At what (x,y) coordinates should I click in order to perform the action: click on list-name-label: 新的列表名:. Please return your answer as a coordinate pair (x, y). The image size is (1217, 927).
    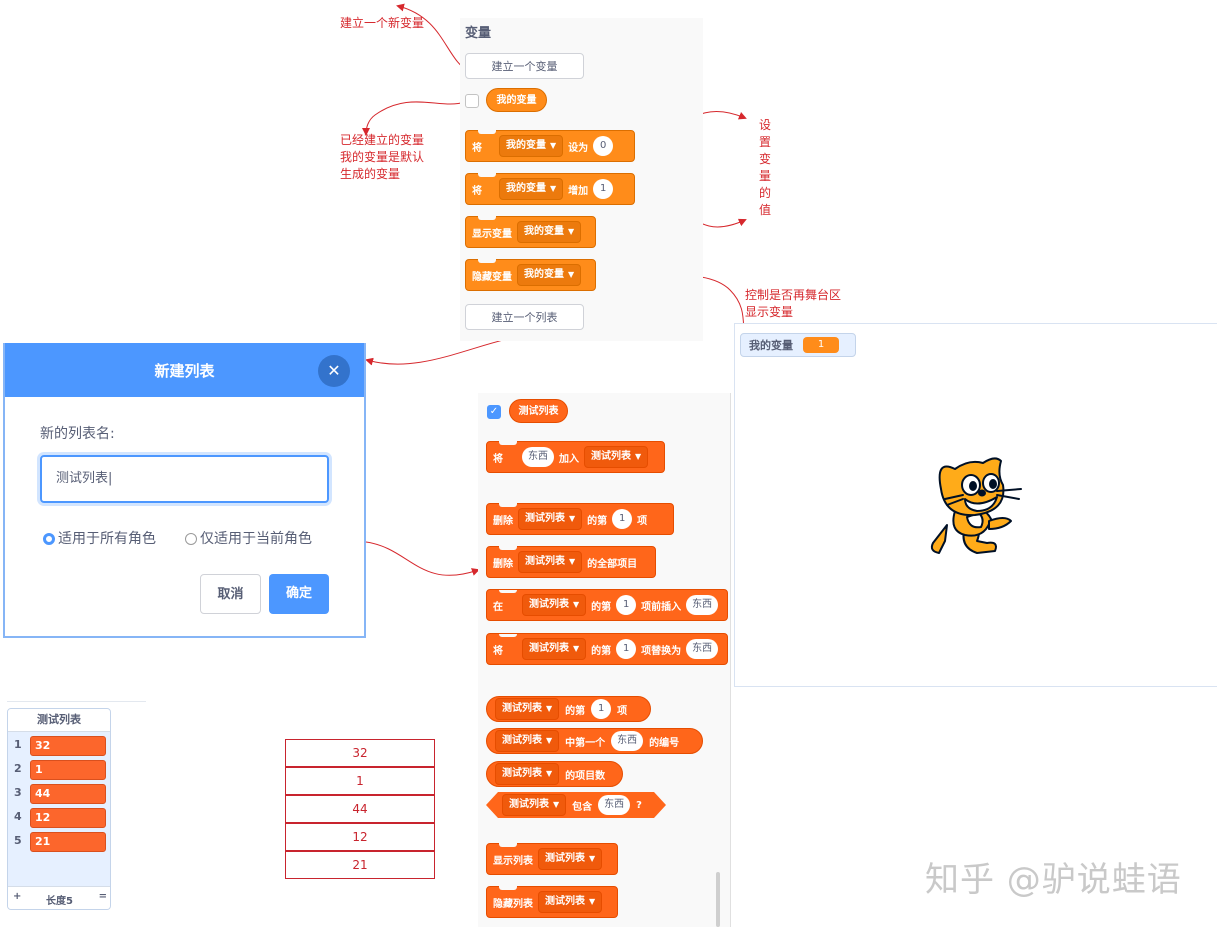
    Looking at the image, I should click on (77, 434).